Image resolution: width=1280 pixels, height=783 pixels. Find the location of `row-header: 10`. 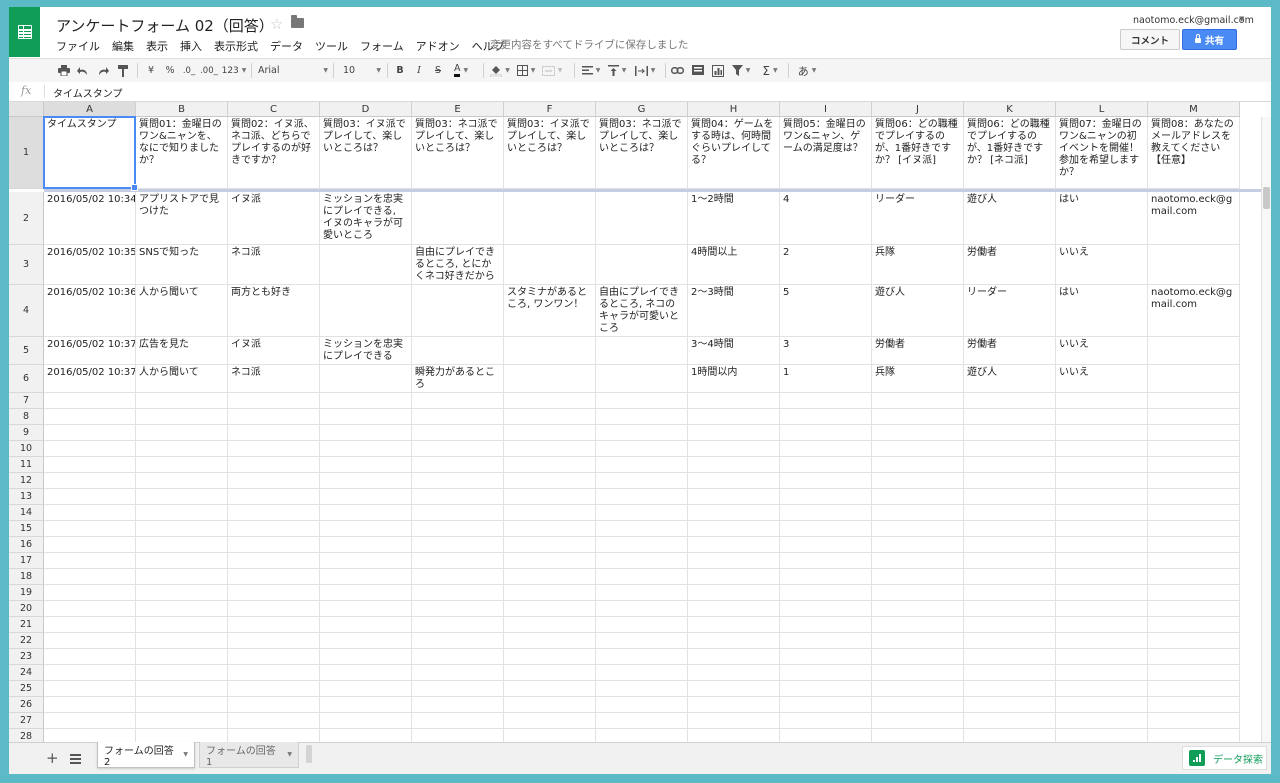

row-header: 10 is located at coordinates (26, 449).